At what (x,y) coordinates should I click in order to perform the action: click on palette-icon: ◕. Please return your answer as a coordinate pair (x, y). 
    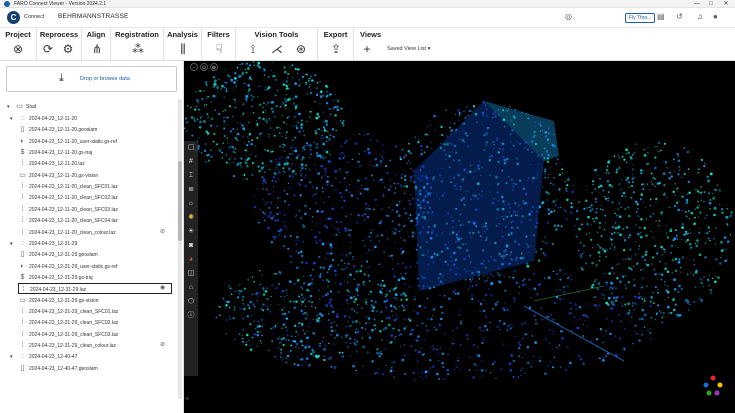
    Looking at the image, I should click on (191, 260).